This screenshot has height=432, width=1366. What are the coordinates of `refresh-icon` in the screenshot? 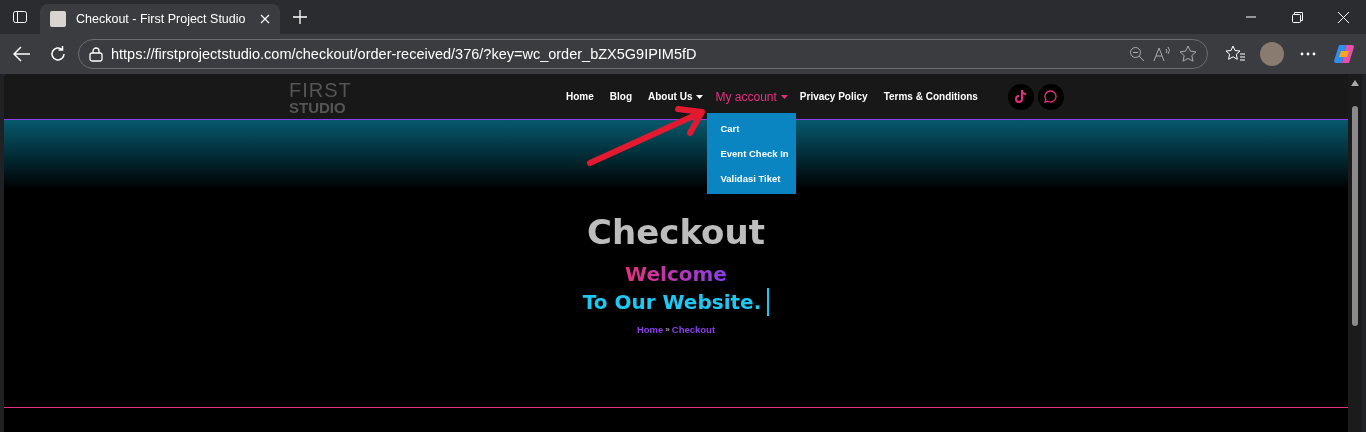 It's located at (58, 54).